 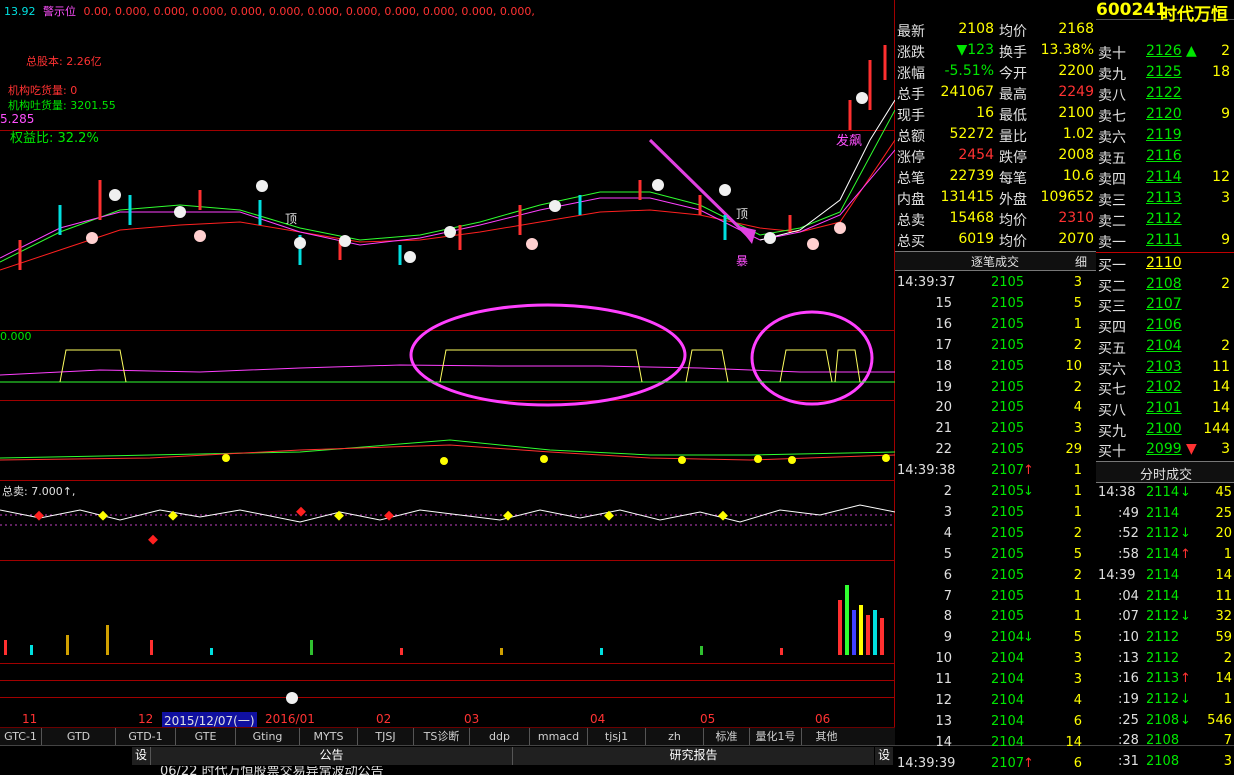 What do you see at coordinates (268, 737) in the screenshot?
I see `tab-gting: Gting` at bounding box center [268, 737].